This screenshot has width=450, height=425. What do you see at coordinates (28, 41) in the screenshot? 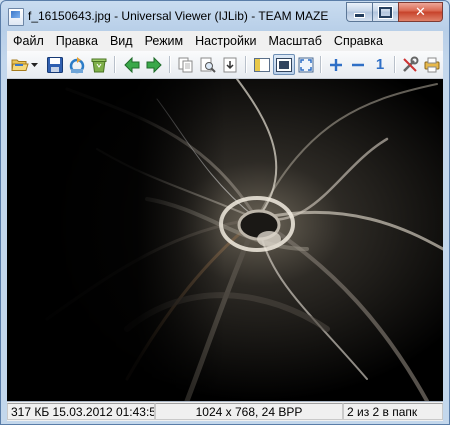
I see `menu-file: Файл` at bounding box center [28, 41].